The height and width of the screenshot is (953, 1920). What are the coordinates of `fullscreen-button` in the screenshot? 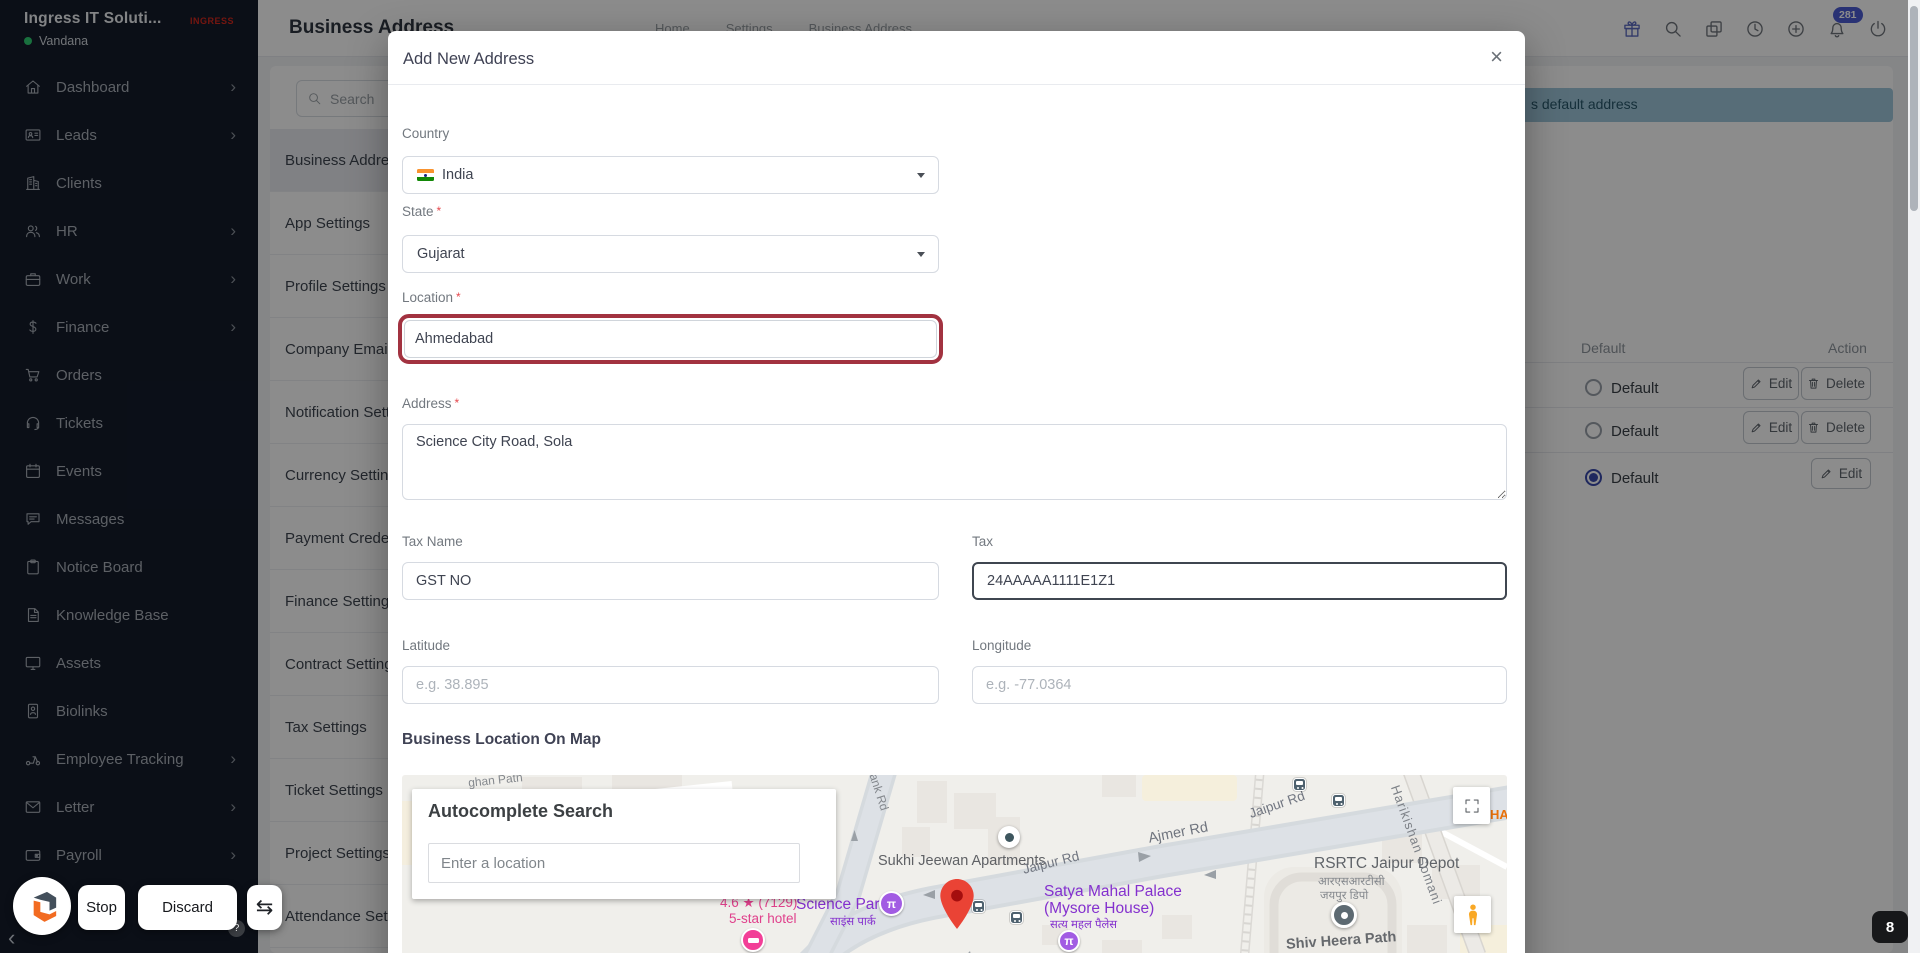 It's located at (1471, 805).